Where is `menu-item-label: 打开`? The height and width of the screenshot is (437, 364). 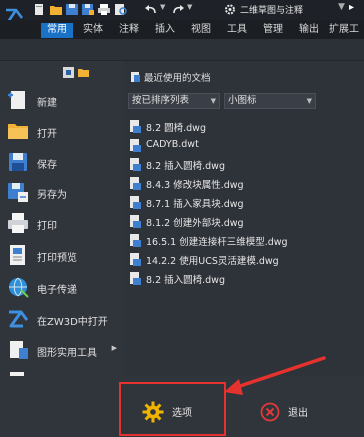 menu-item-label: 打开 is located at coordinates (47, 134).